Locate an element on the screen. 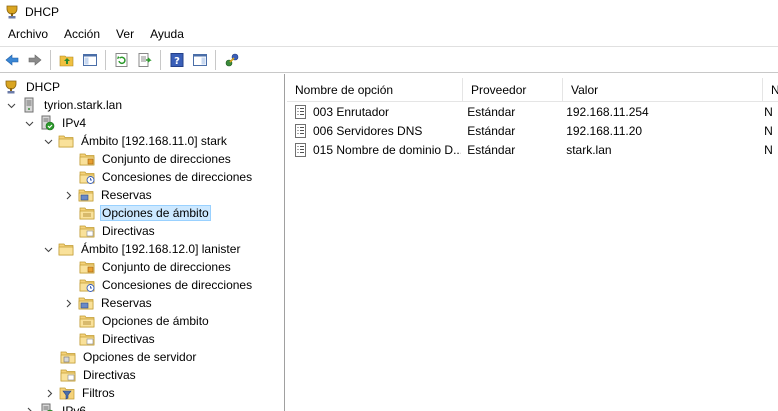 The height and width of the screenshot is (411, 778). cell-option-name: 006 Servidores DNS is located at coordinates (374, 131).